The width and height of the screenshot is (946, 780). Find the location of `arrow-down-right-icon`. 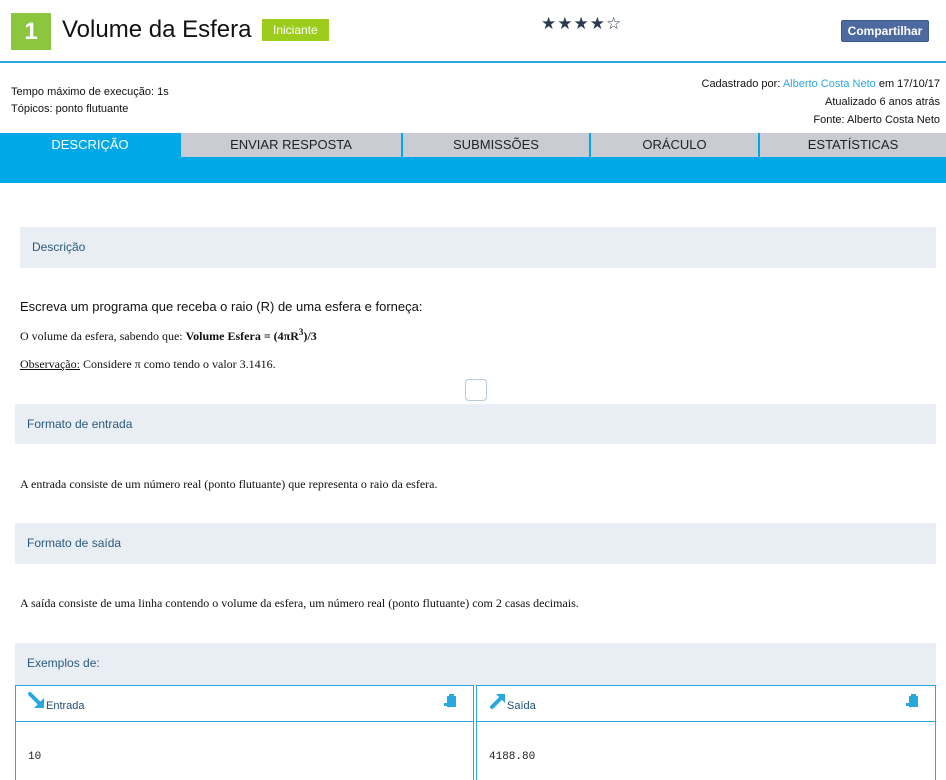

arrow-down-right-icon is located at coordinates (36, 700).